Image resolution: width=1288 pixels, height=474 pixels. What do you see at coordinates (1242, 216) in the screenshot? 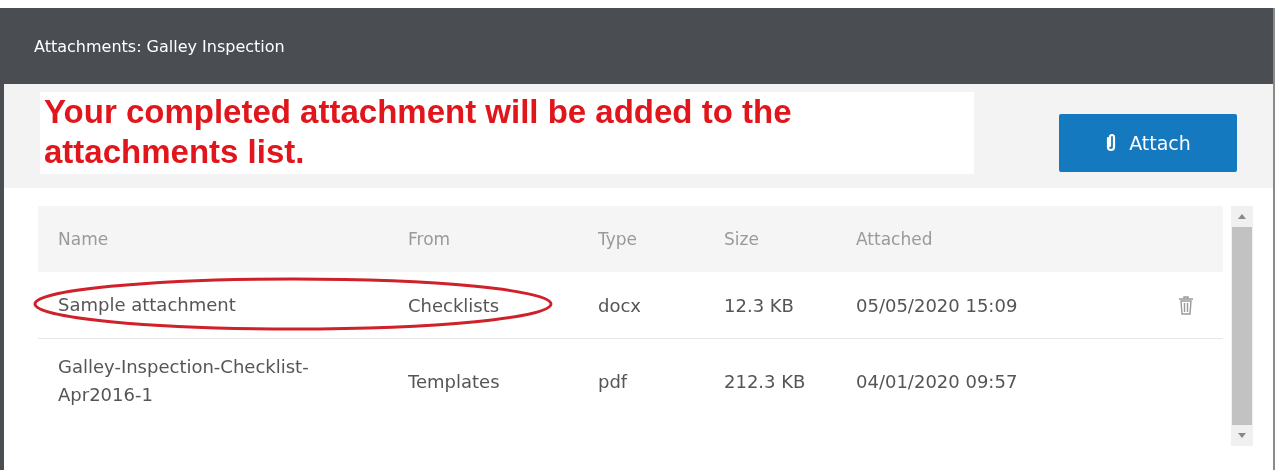
I see `scroll-up-icon` at bounding box center [1242, 216].